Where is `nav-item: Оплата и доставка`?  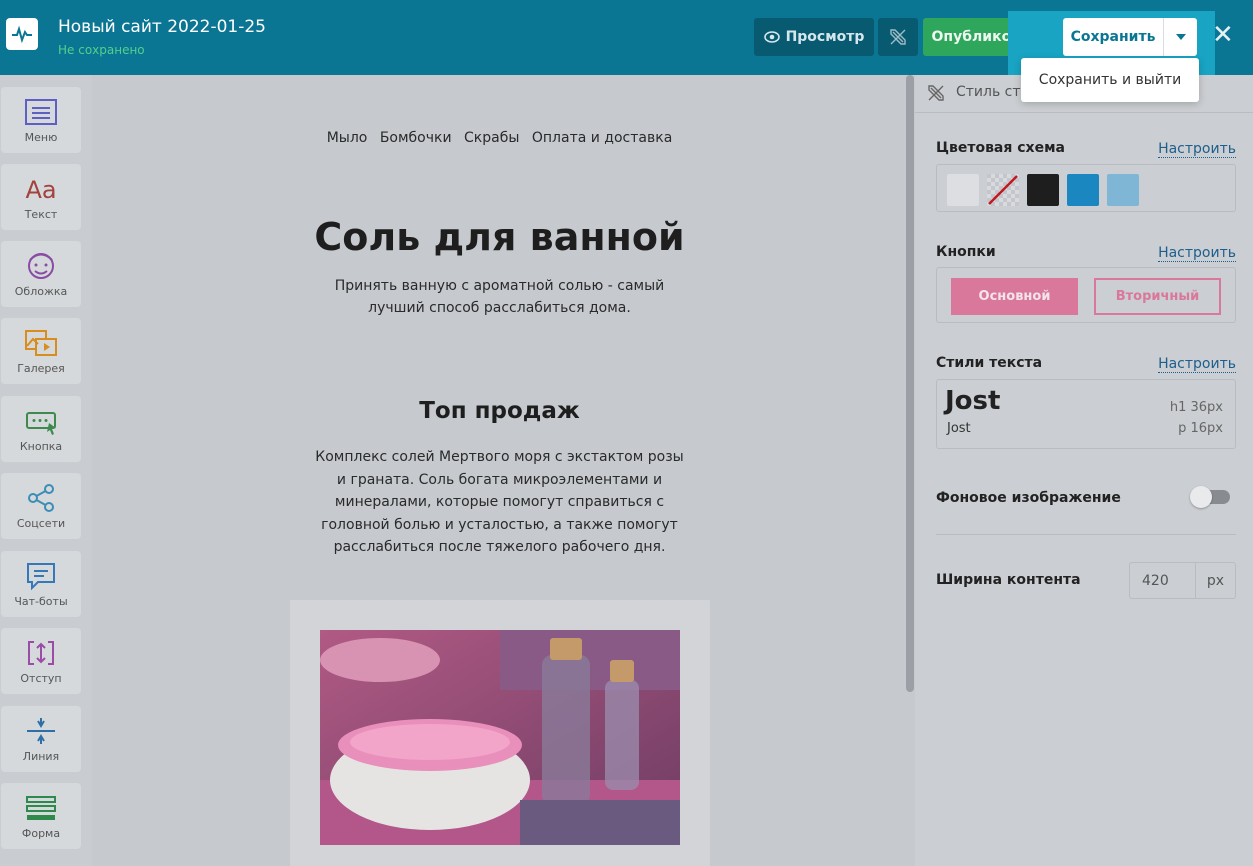
nav-item: Оплата и доставка is located at coordinates (602, 138).